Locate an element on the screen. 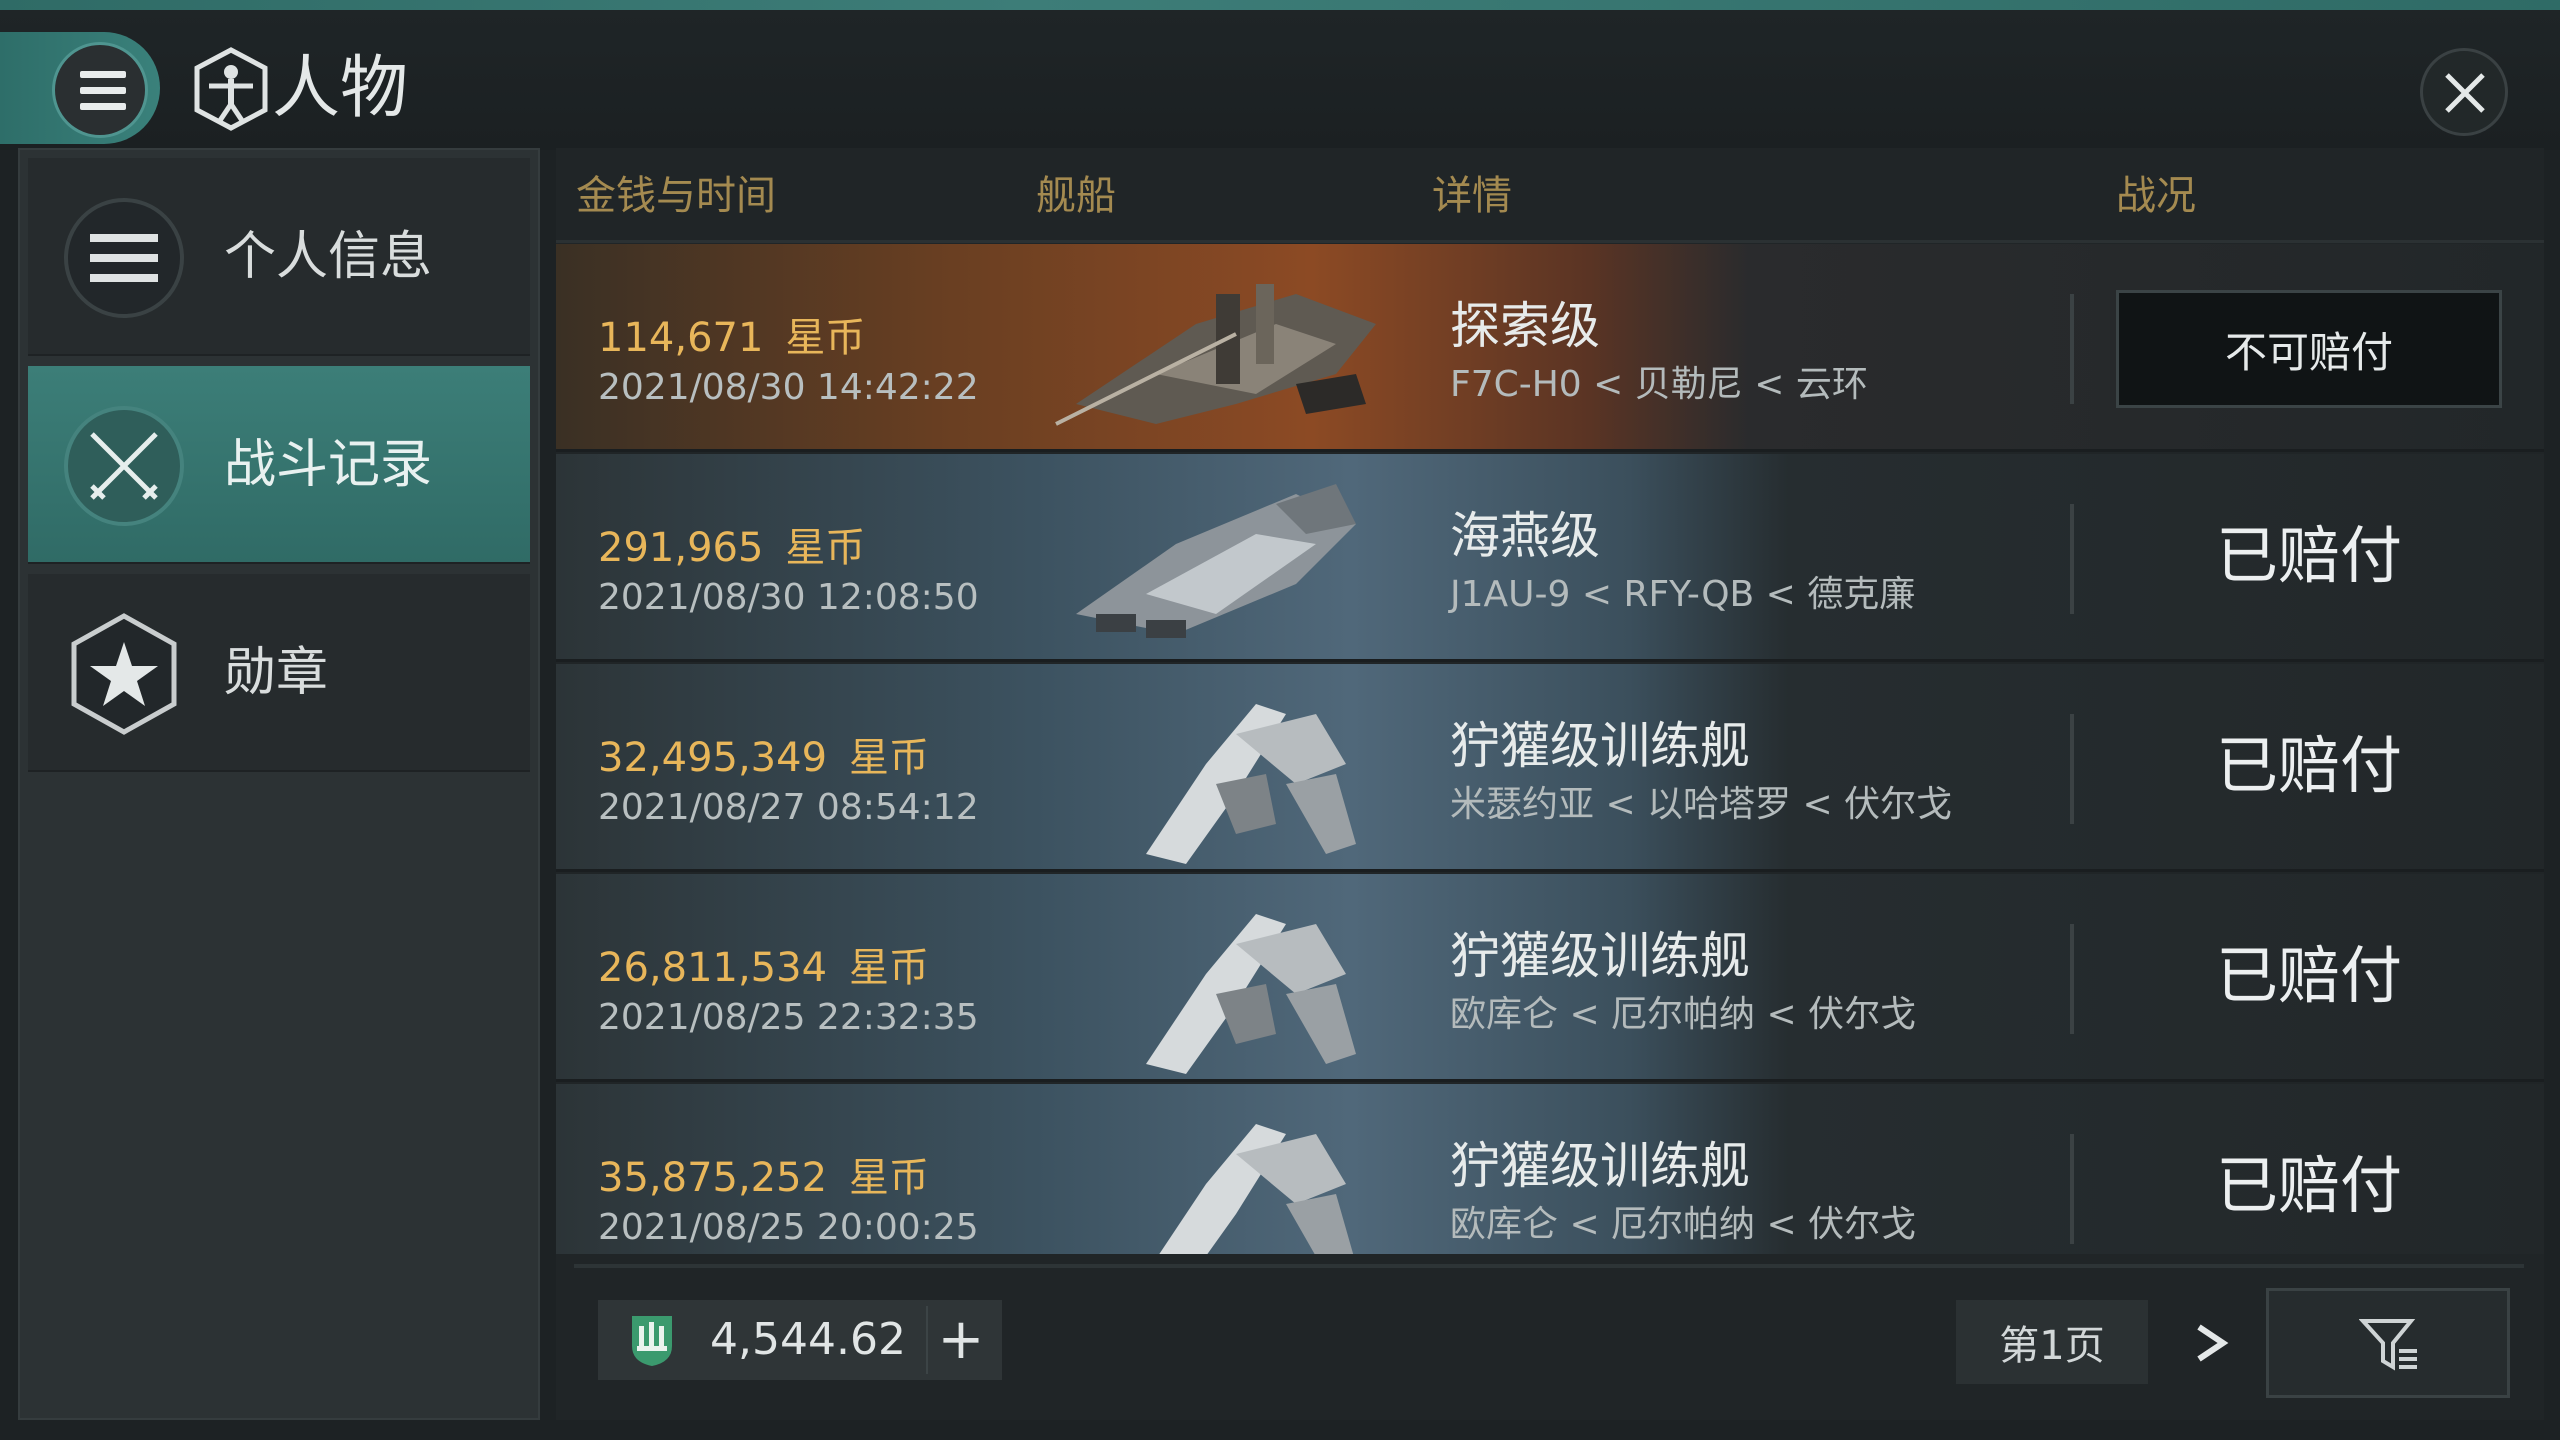 This screenshot has width=2560, height=1440. ship-location: 米瑟约亚 < 以哈塔罗 < 伏尔戈 is located at coordinates (1701, 804).